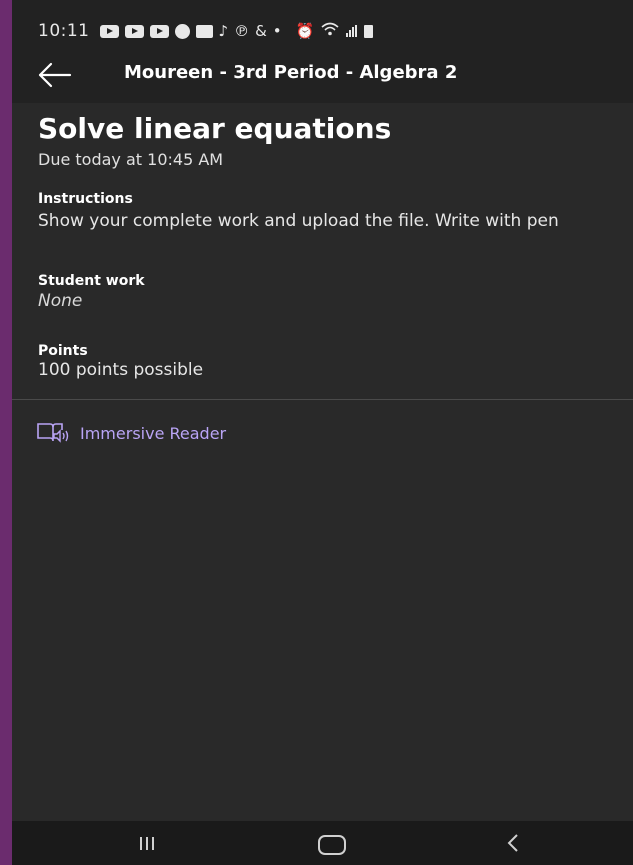  Describe the element at coordinates (153, 433) in the screenshot. I see `immersive-reader-label: Immersive Reader` at that location.